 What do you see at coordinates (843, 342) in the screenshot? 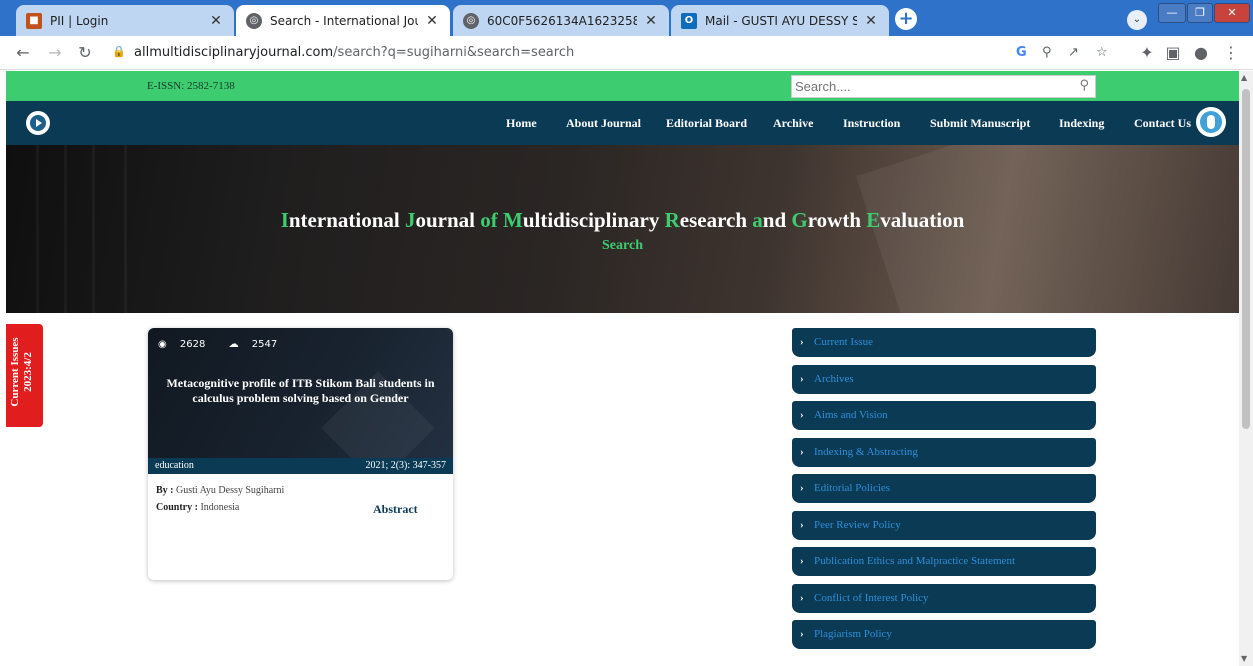
I see `side-menu-item-label: Current Issue` at bounding box center [843, 342].